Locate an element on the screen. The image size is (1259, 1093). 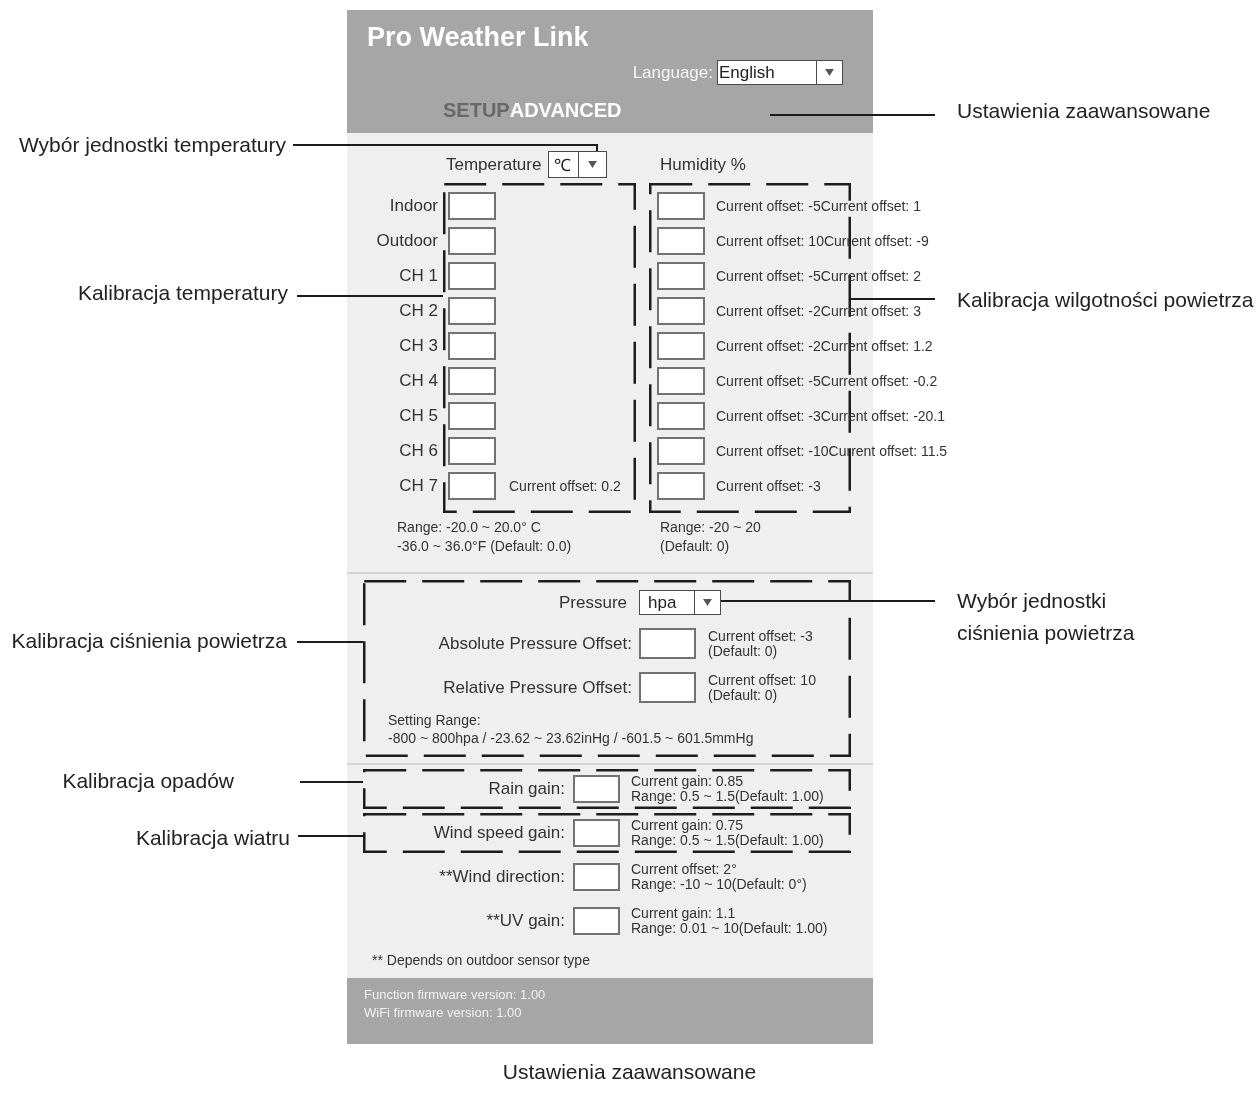
callout-label: Kalibracja wilgotności powietrza is located at coordinates (1105, 300).